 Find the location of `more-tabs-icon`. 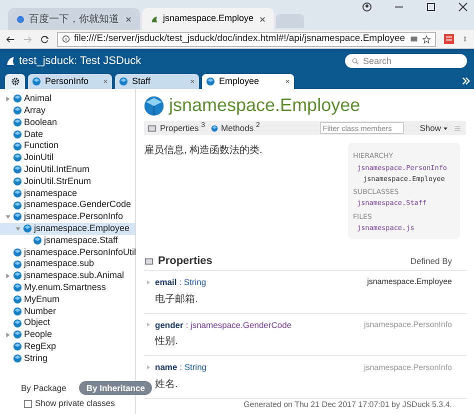

more-tabs-icon is located at coordinates (466, 81).